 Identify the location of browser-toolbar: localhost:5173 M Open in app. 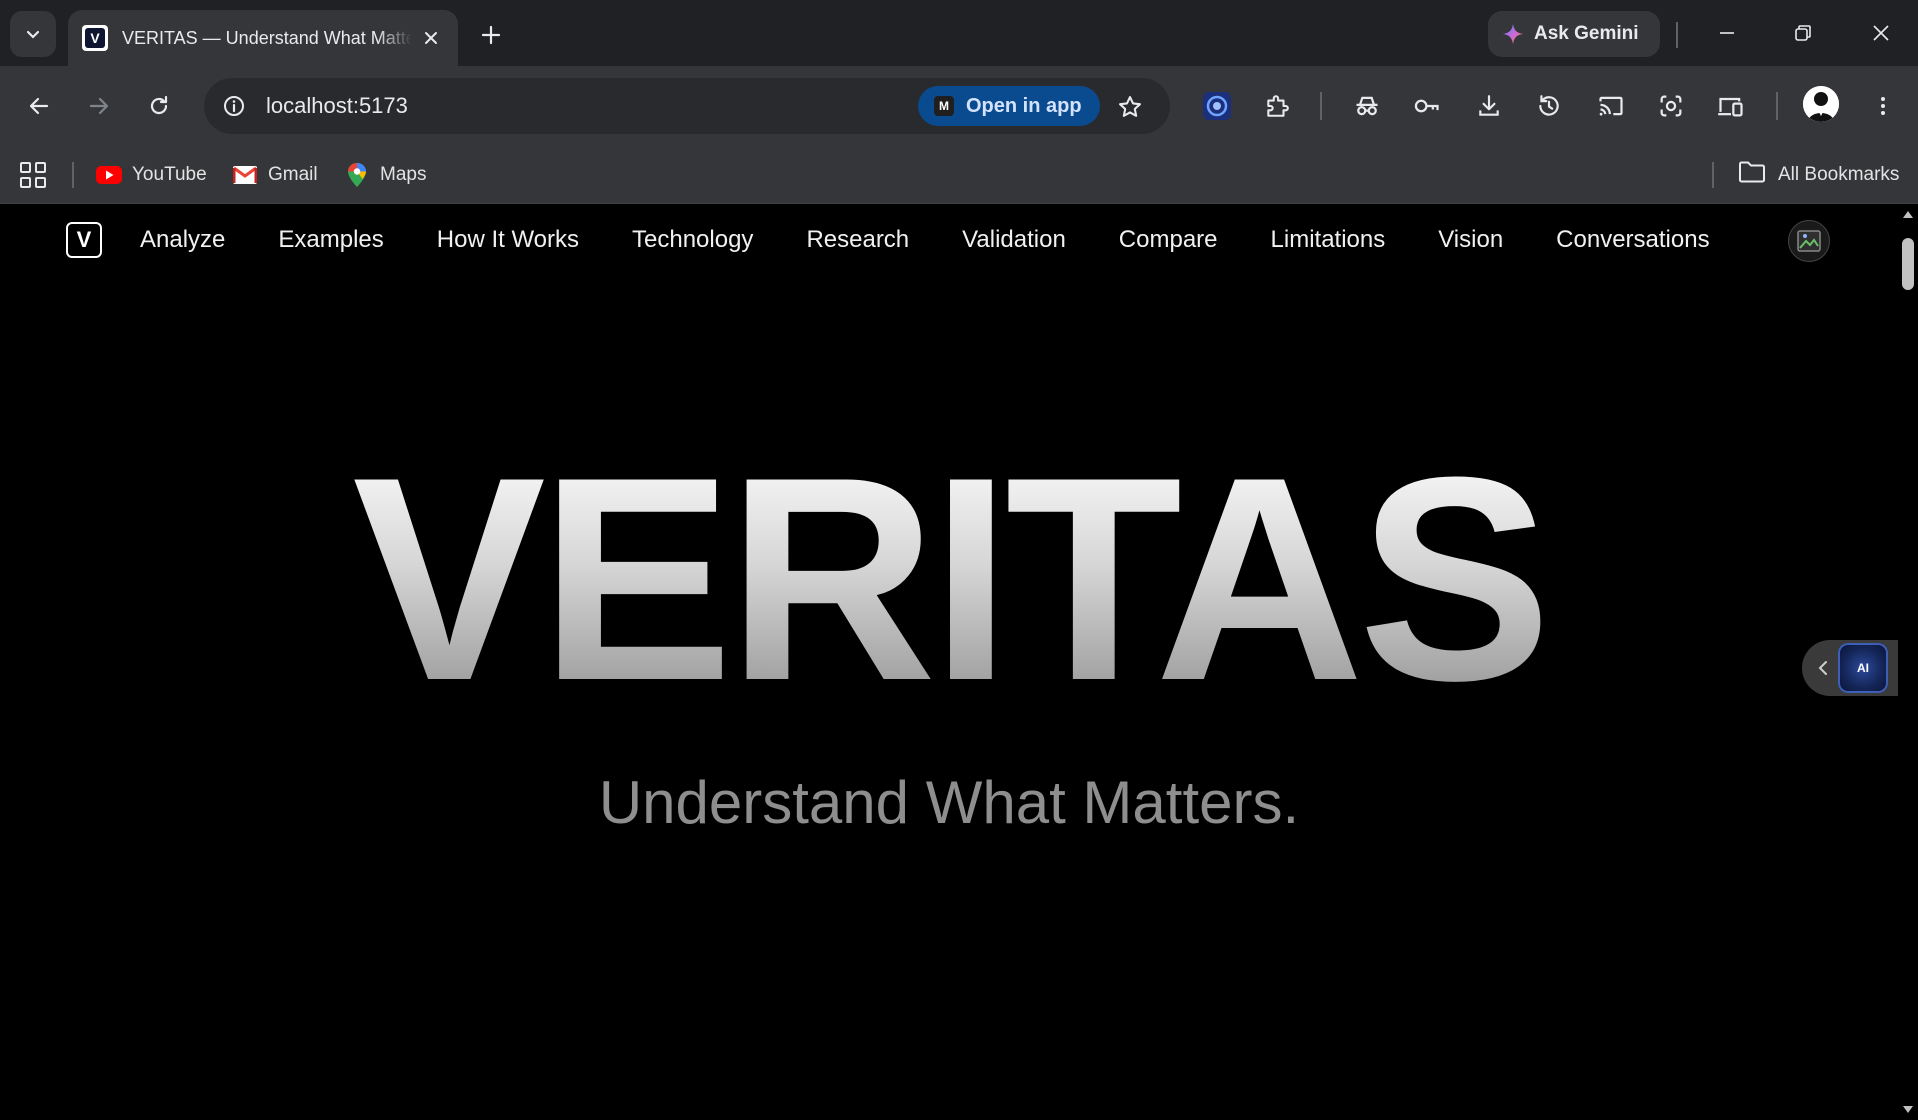
(959, 106).